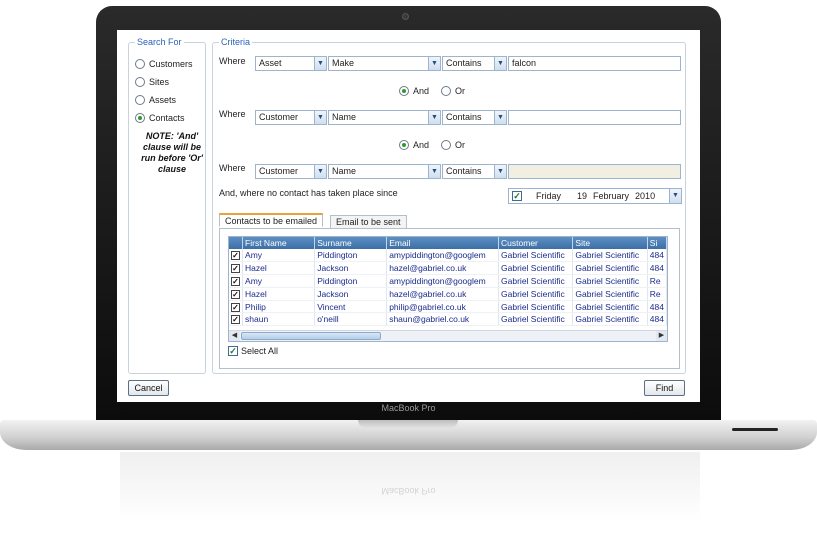 The width and height of the screenshot is (817, 537). Describe the element at coordinates (351, 319) in the screenshot. I see `table-cell: o'neill` at that location.